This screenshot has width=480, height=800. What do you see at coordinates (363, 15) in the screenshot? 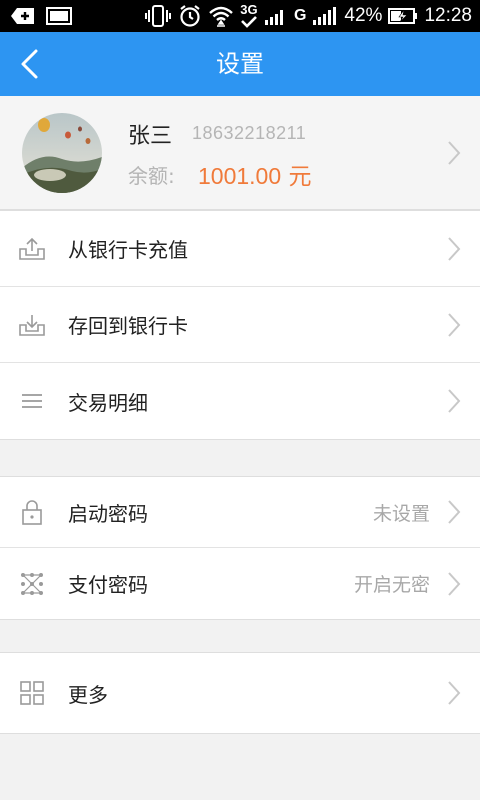
I see `battery-percent: 42%` at bounding box center [363, 15].